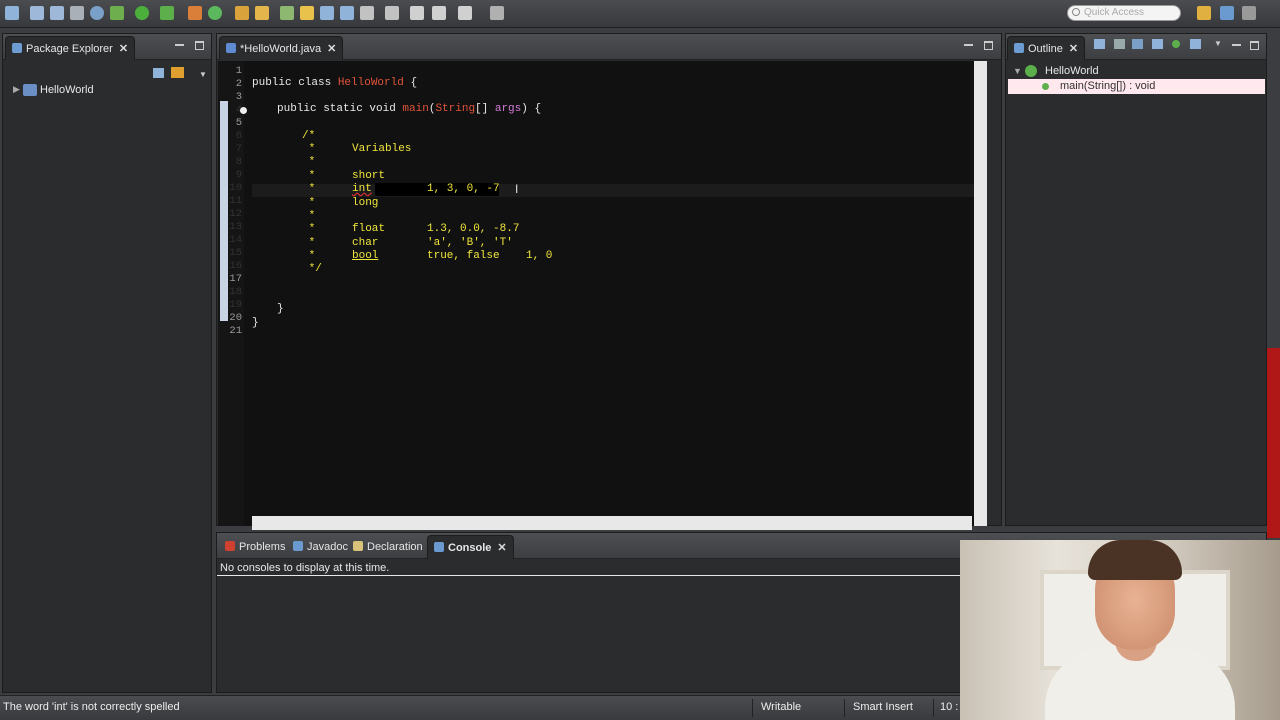  What do you see at coordinates (1157, 44) in the screenshot?
I see `hide-static-icon` at bounding box center [1157, 44].